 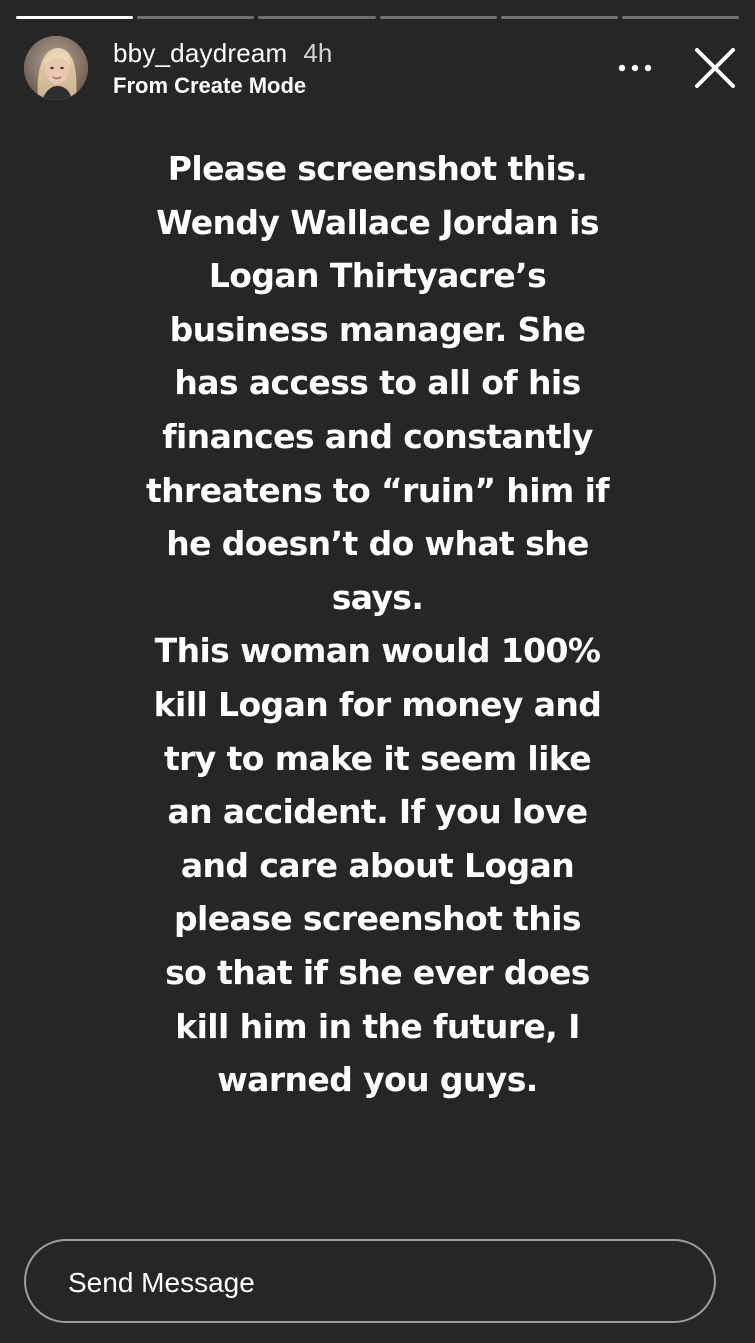 What do you see at coordinates (377, 597) in the screenshot?
I see `story-text-line: says.` at bounding box center [377, 597].